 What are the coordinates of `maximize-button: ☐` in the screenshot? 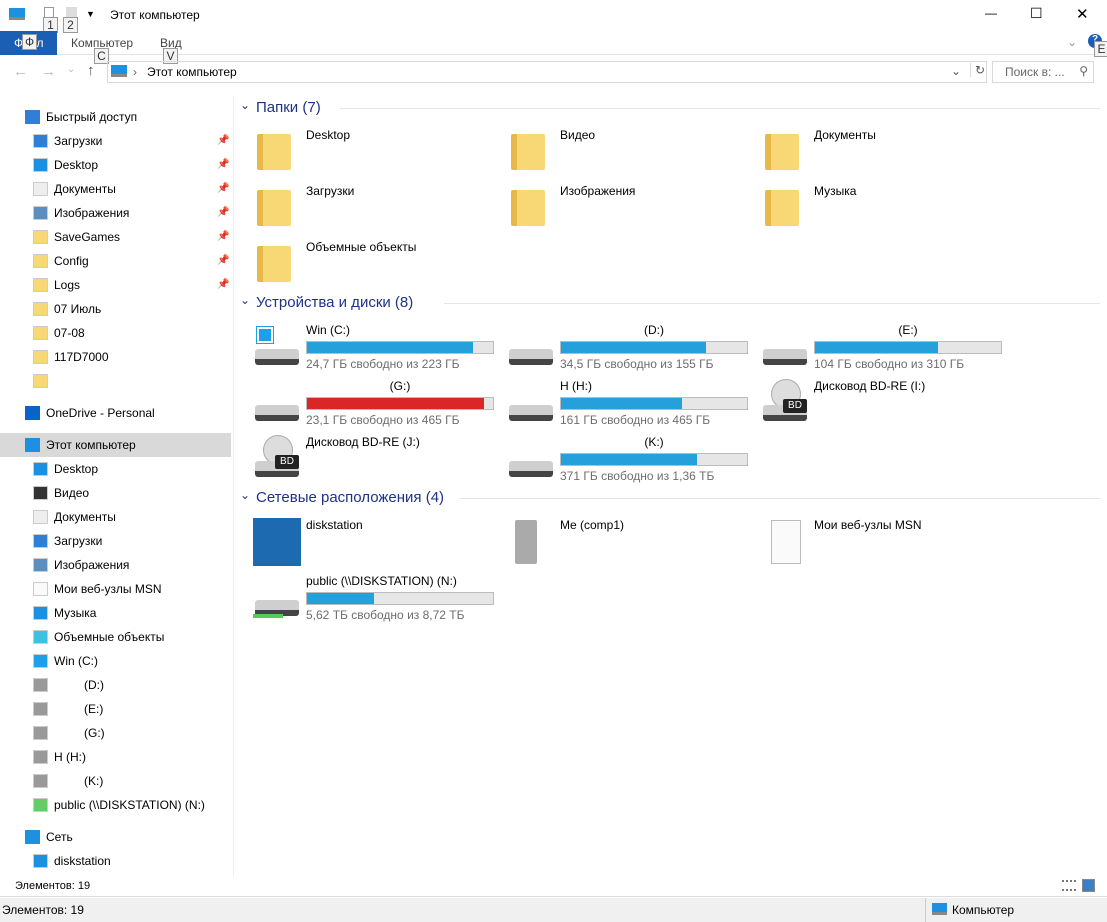 It's located at (1036, 13).